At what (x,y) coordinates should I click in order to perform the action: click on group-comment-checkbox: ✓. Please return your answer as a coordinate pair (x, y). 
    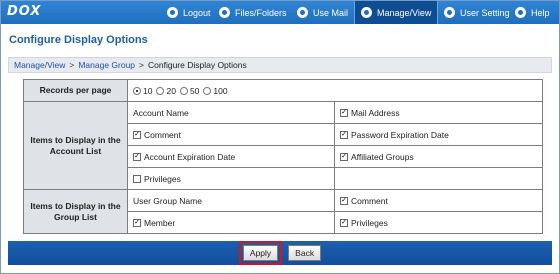
    Looking at the image, I should click on (344, 200).